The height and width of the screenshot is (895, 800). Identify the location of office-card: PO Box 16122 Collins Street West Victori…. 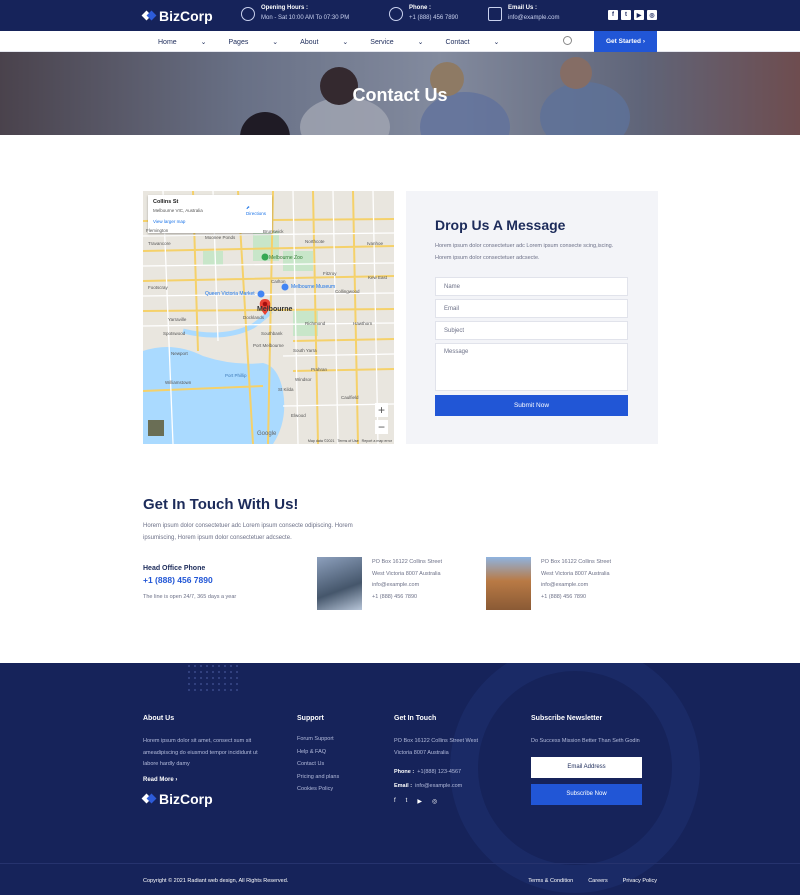
(379, 583).